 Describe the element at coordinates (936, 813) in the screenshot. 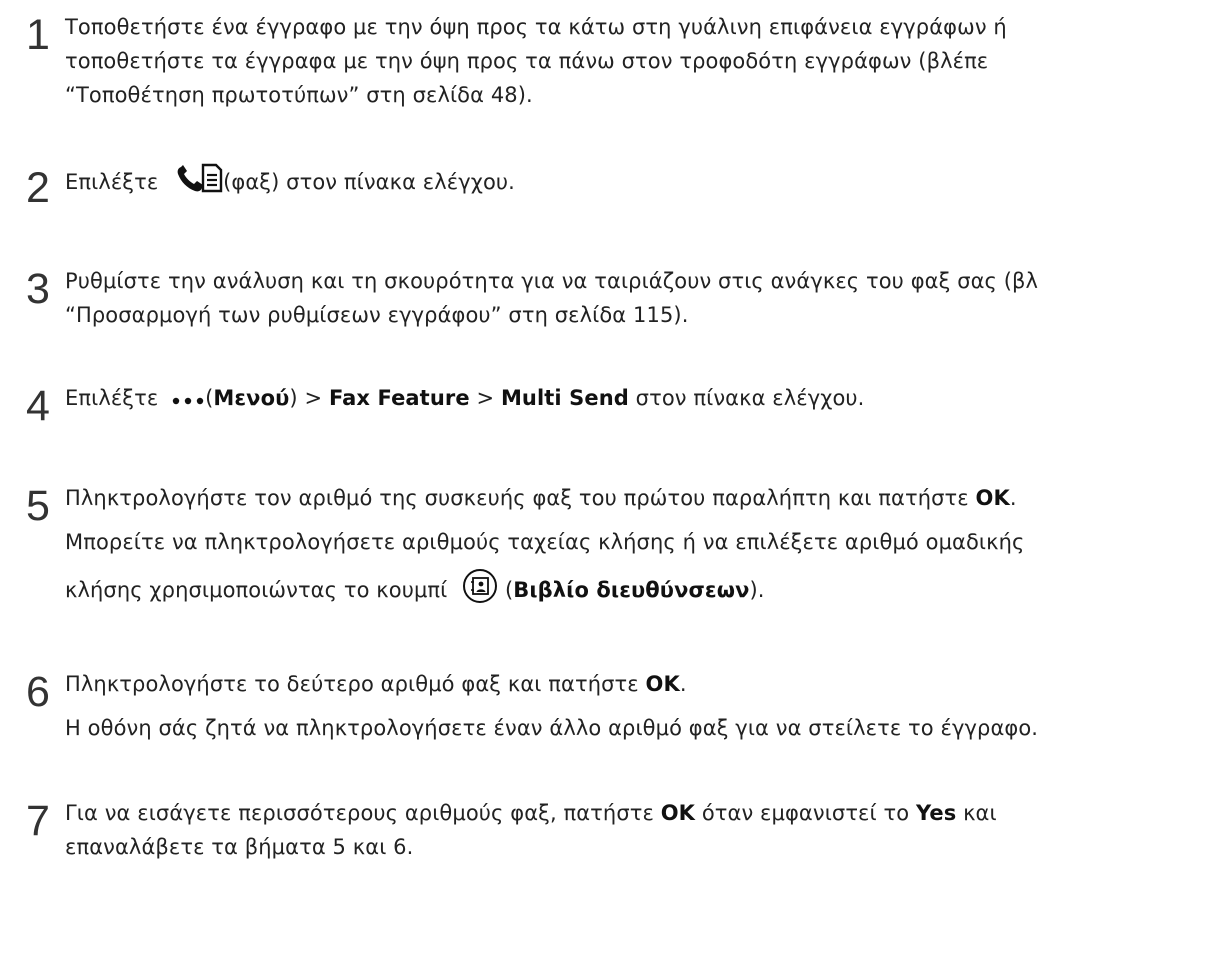

I see `yes-label: Yes` at that location.